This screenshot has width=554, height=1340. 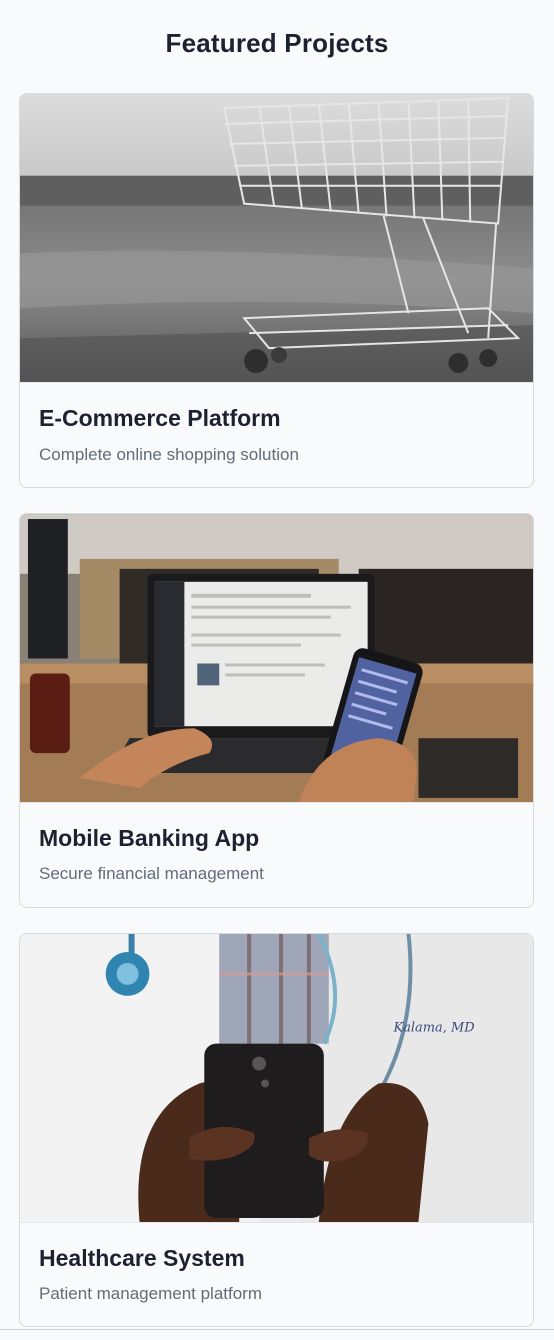 What do you see at coordinates (160, 418) in the screenshot?
I see `project-title: E-Commerce Platform` at bounding box center [160, 418].